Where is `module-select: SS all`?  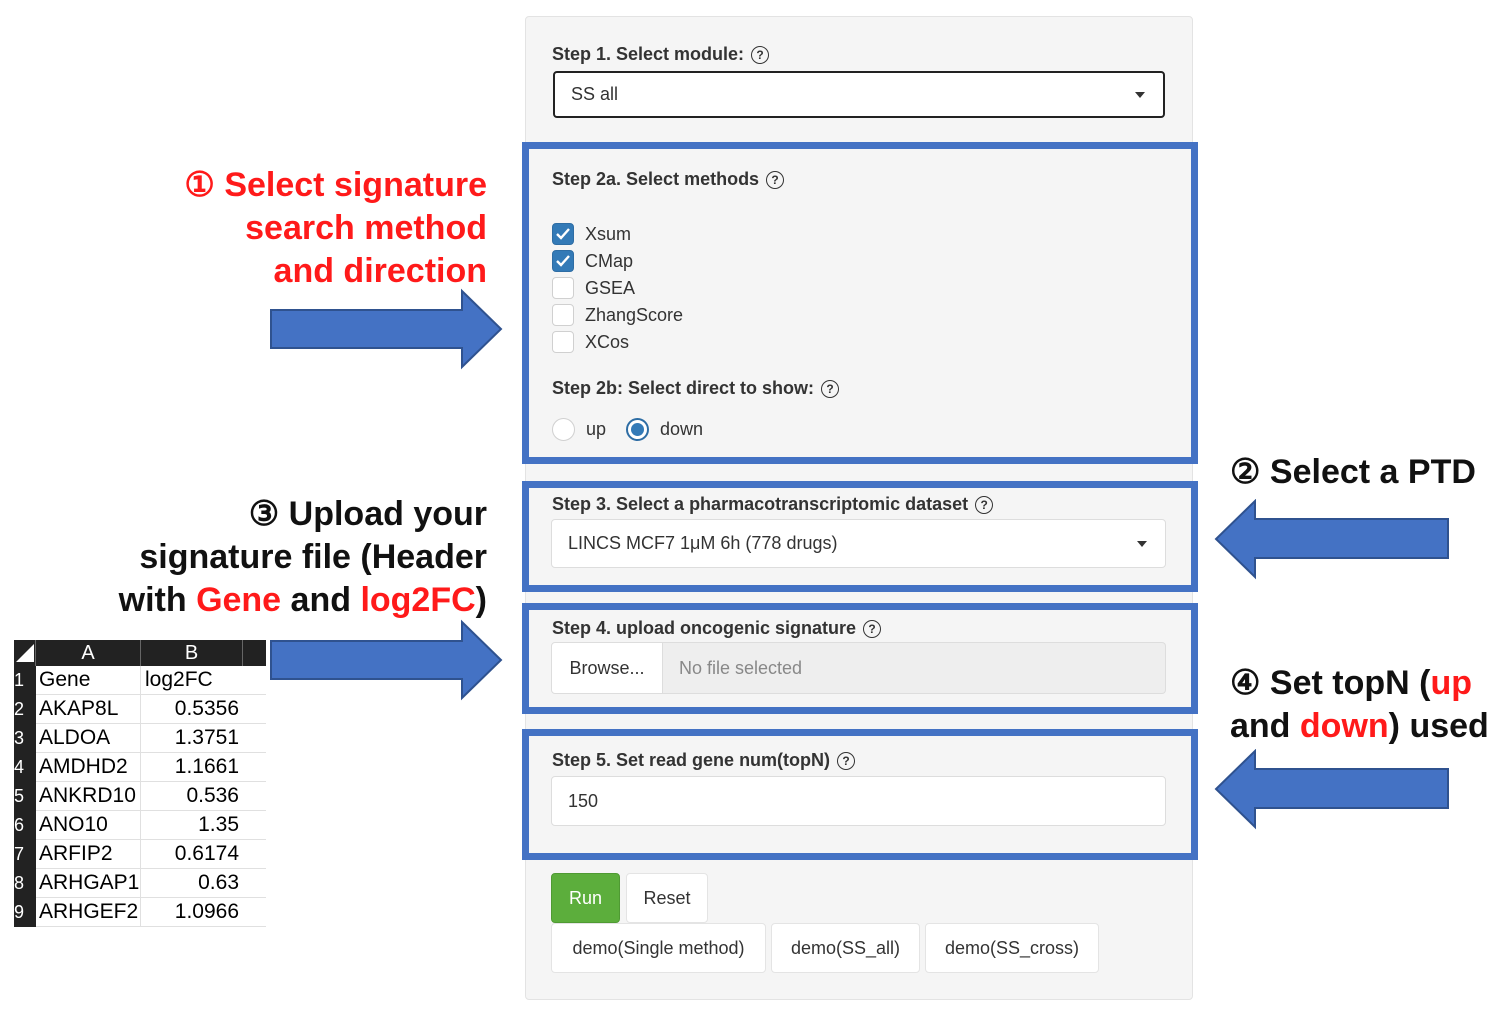
module-select: SS all is located at coordinates (859, 94).